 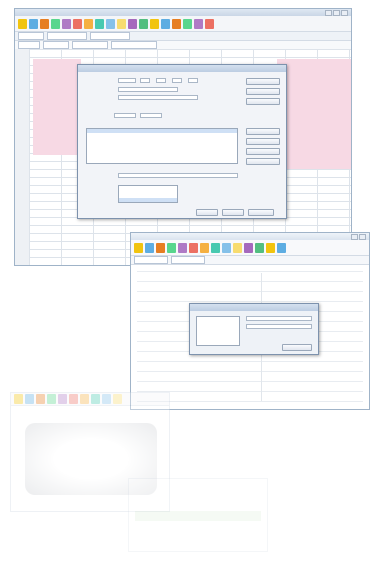 I want to click on window-controls, so click(x=336, y=12).